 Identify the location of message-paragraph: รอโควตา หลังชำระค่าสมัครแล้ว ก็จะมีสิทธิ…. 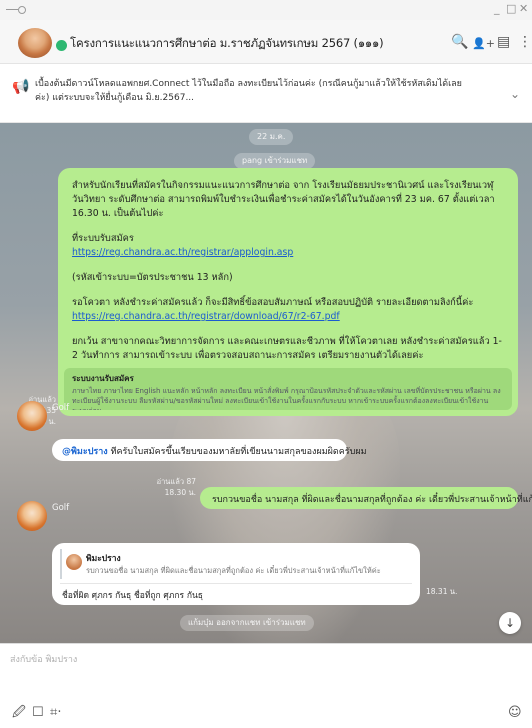
(273, 302).